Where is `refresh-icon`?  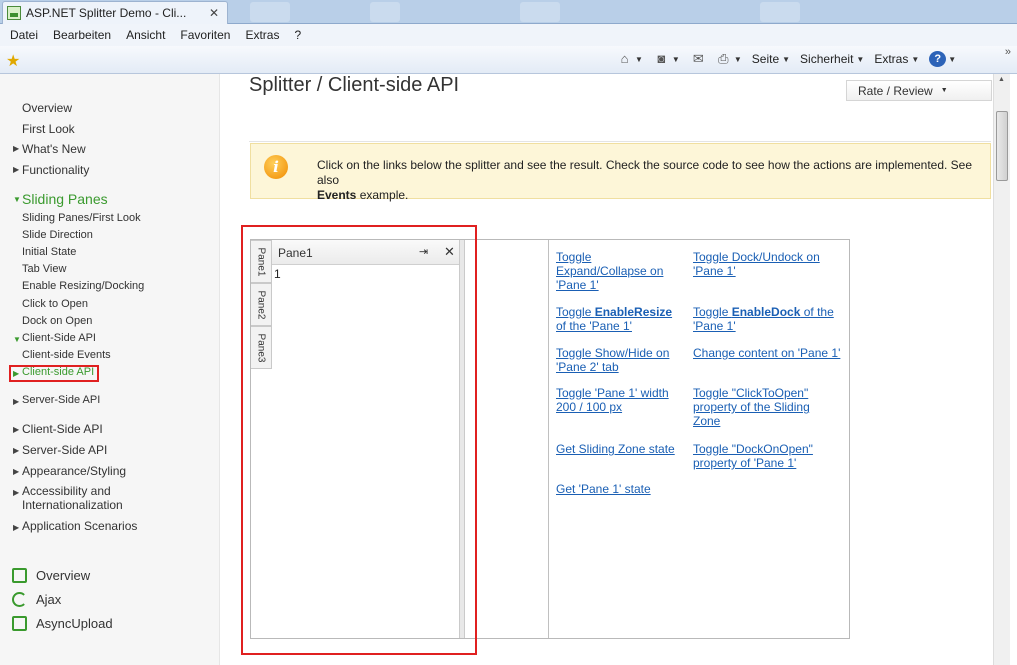
refresh-icon is located at coordinates (19, 599).